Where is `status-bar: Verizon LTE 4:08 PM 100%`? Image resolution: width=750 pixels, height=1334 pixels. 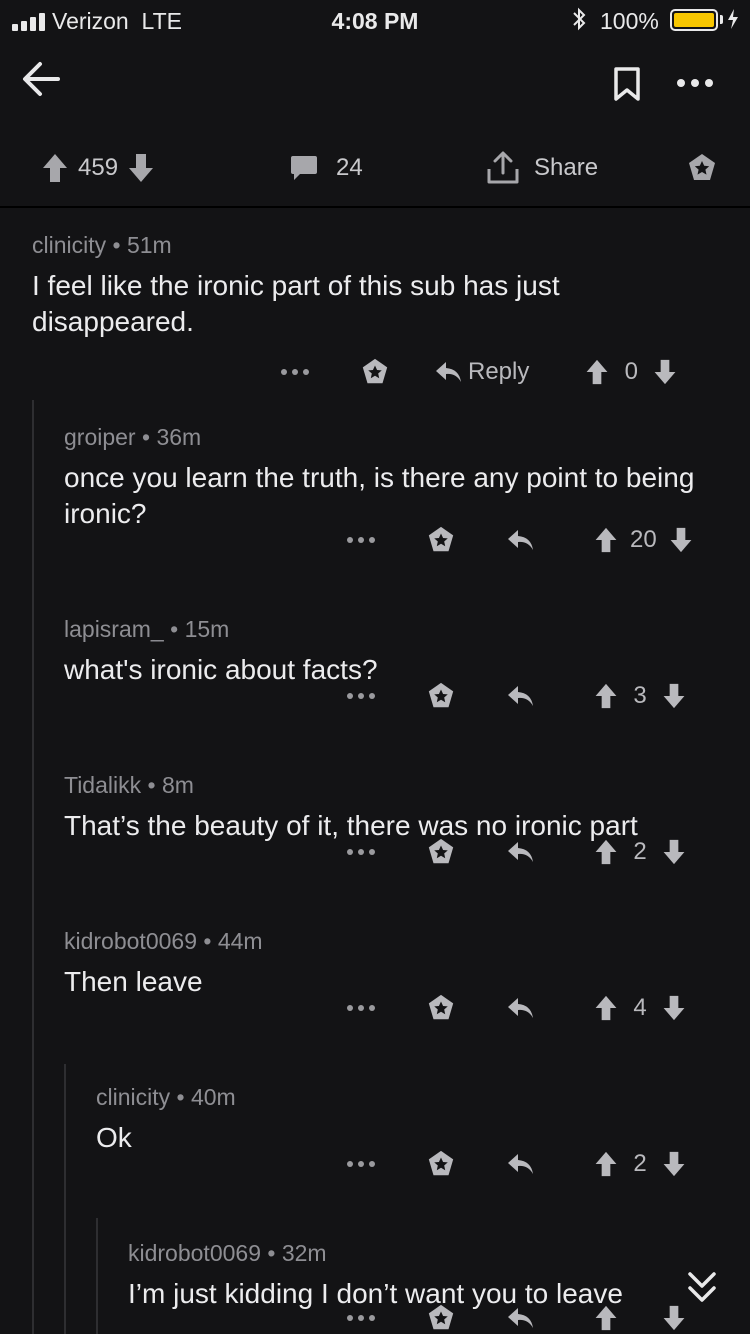
status-bar: Verizon LTE 4:08 PM 100% is located at coordinates (375, 20).